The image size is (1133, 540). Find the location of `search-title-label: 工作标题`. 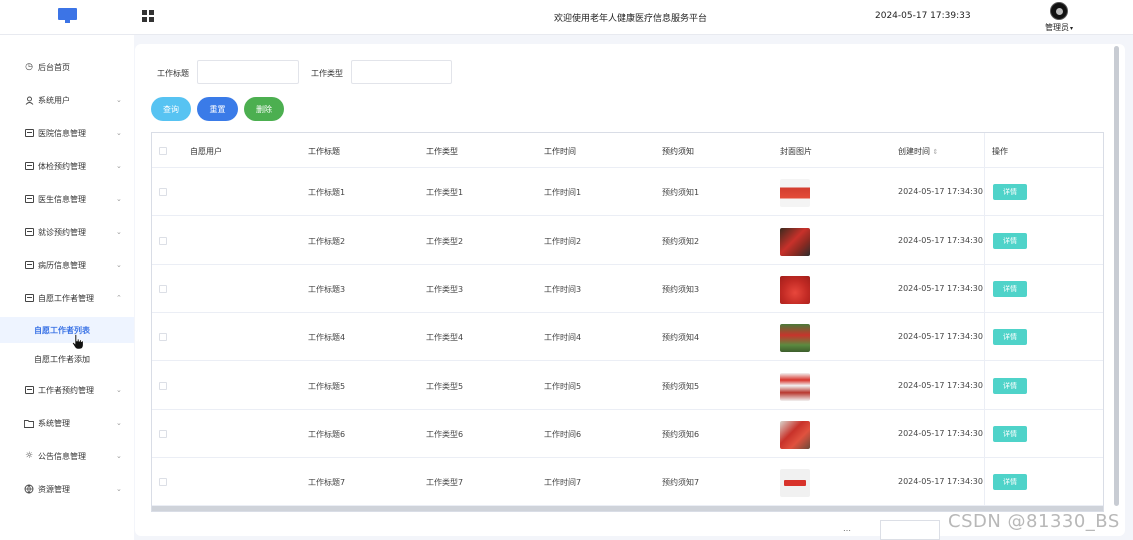

search-title-label: 工作标题 is located at coordinates (173, 73).